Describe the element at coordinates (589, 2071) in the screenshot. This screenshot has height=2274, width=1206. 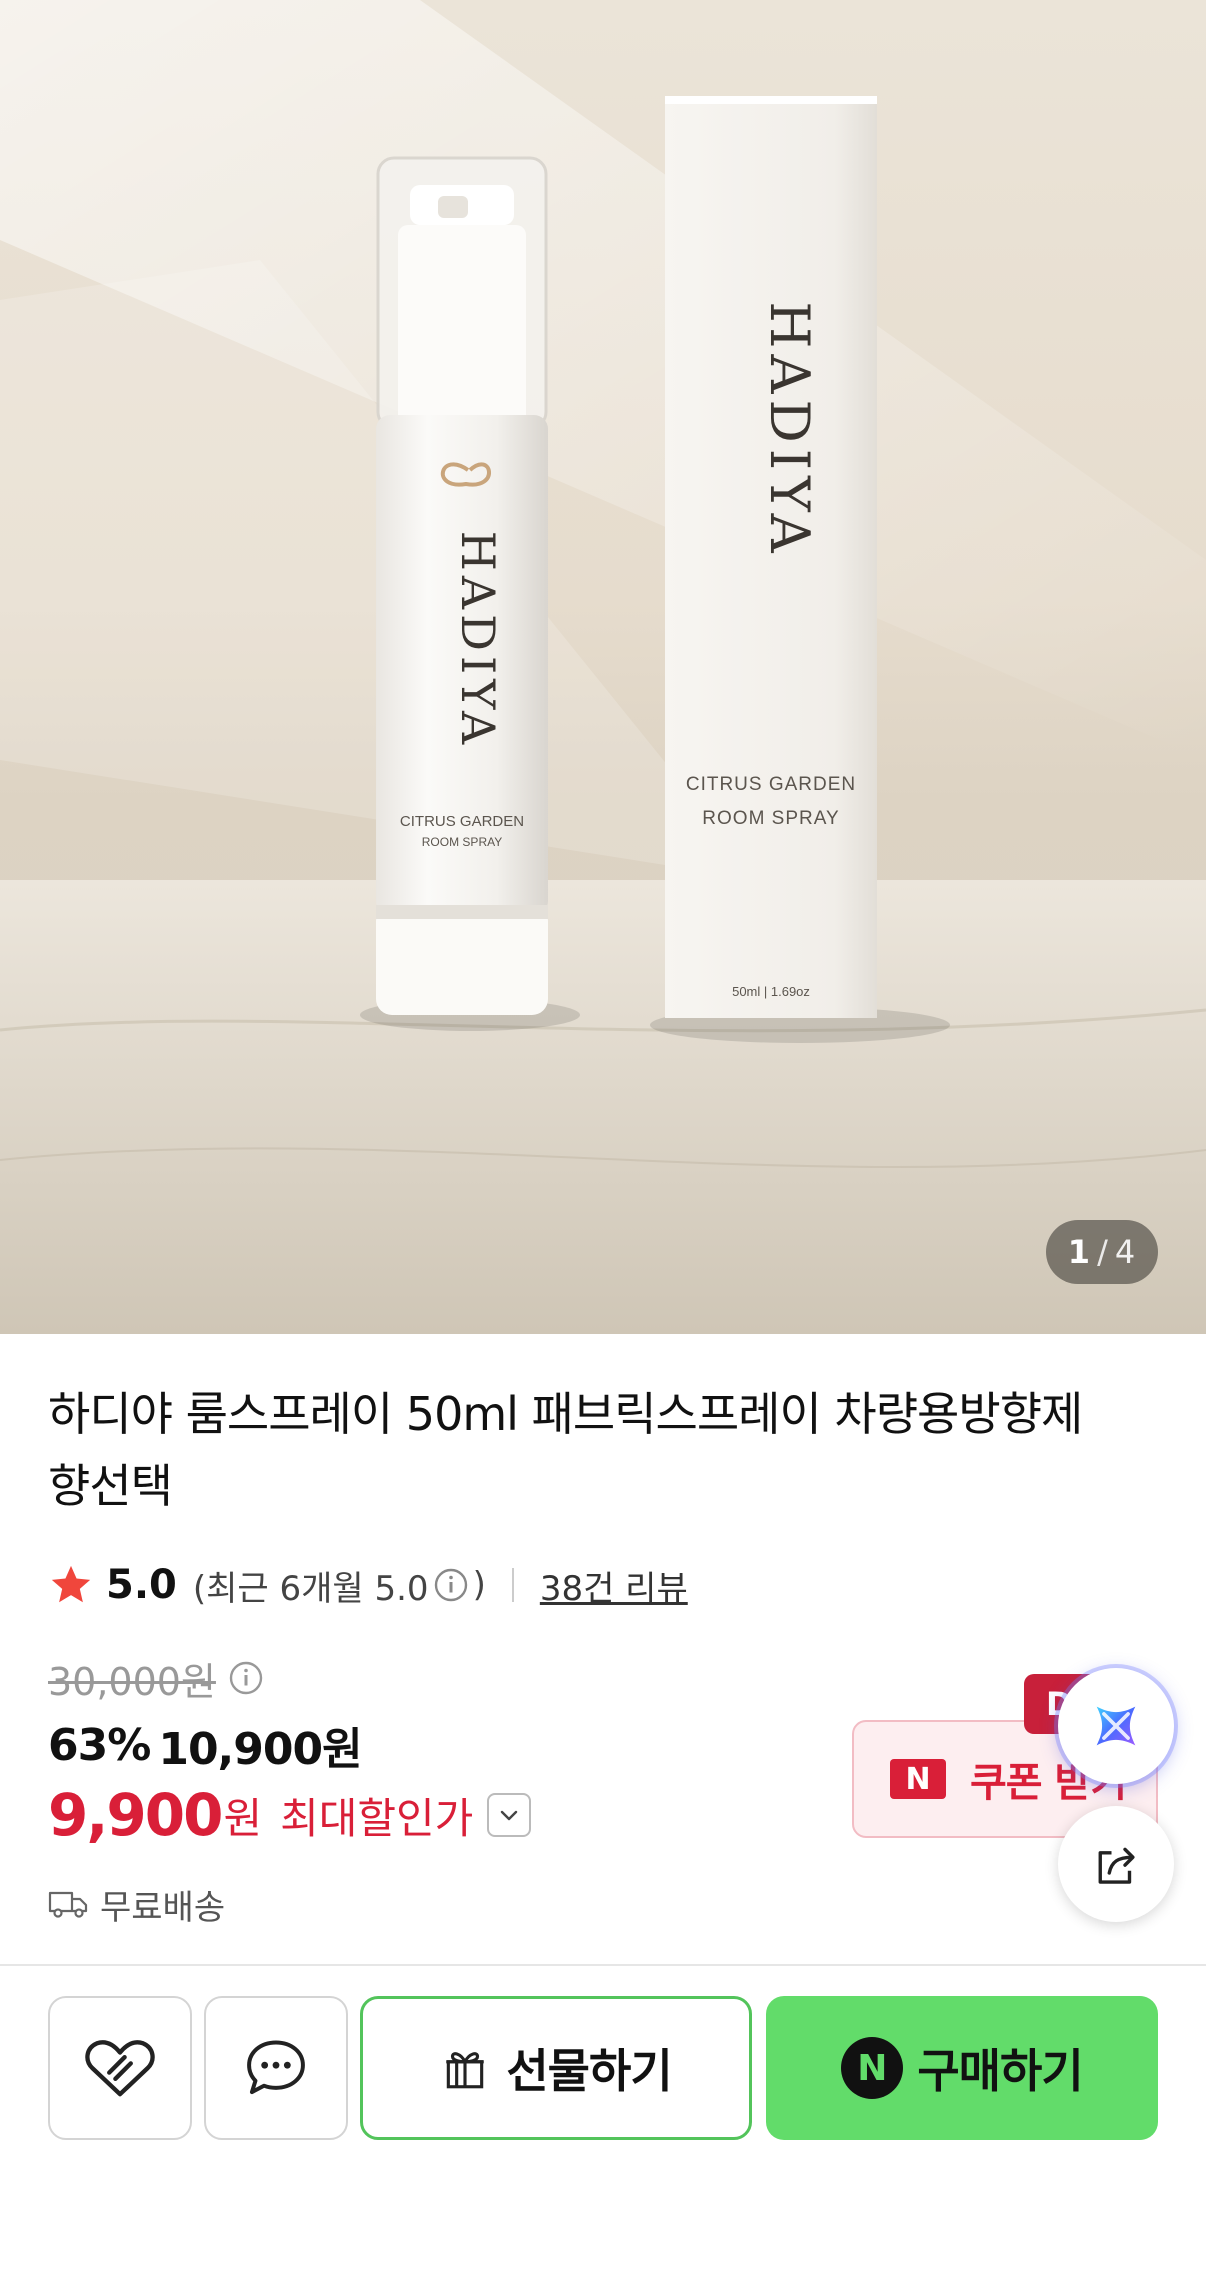
I see `gift-label: 선물하기` at that location.